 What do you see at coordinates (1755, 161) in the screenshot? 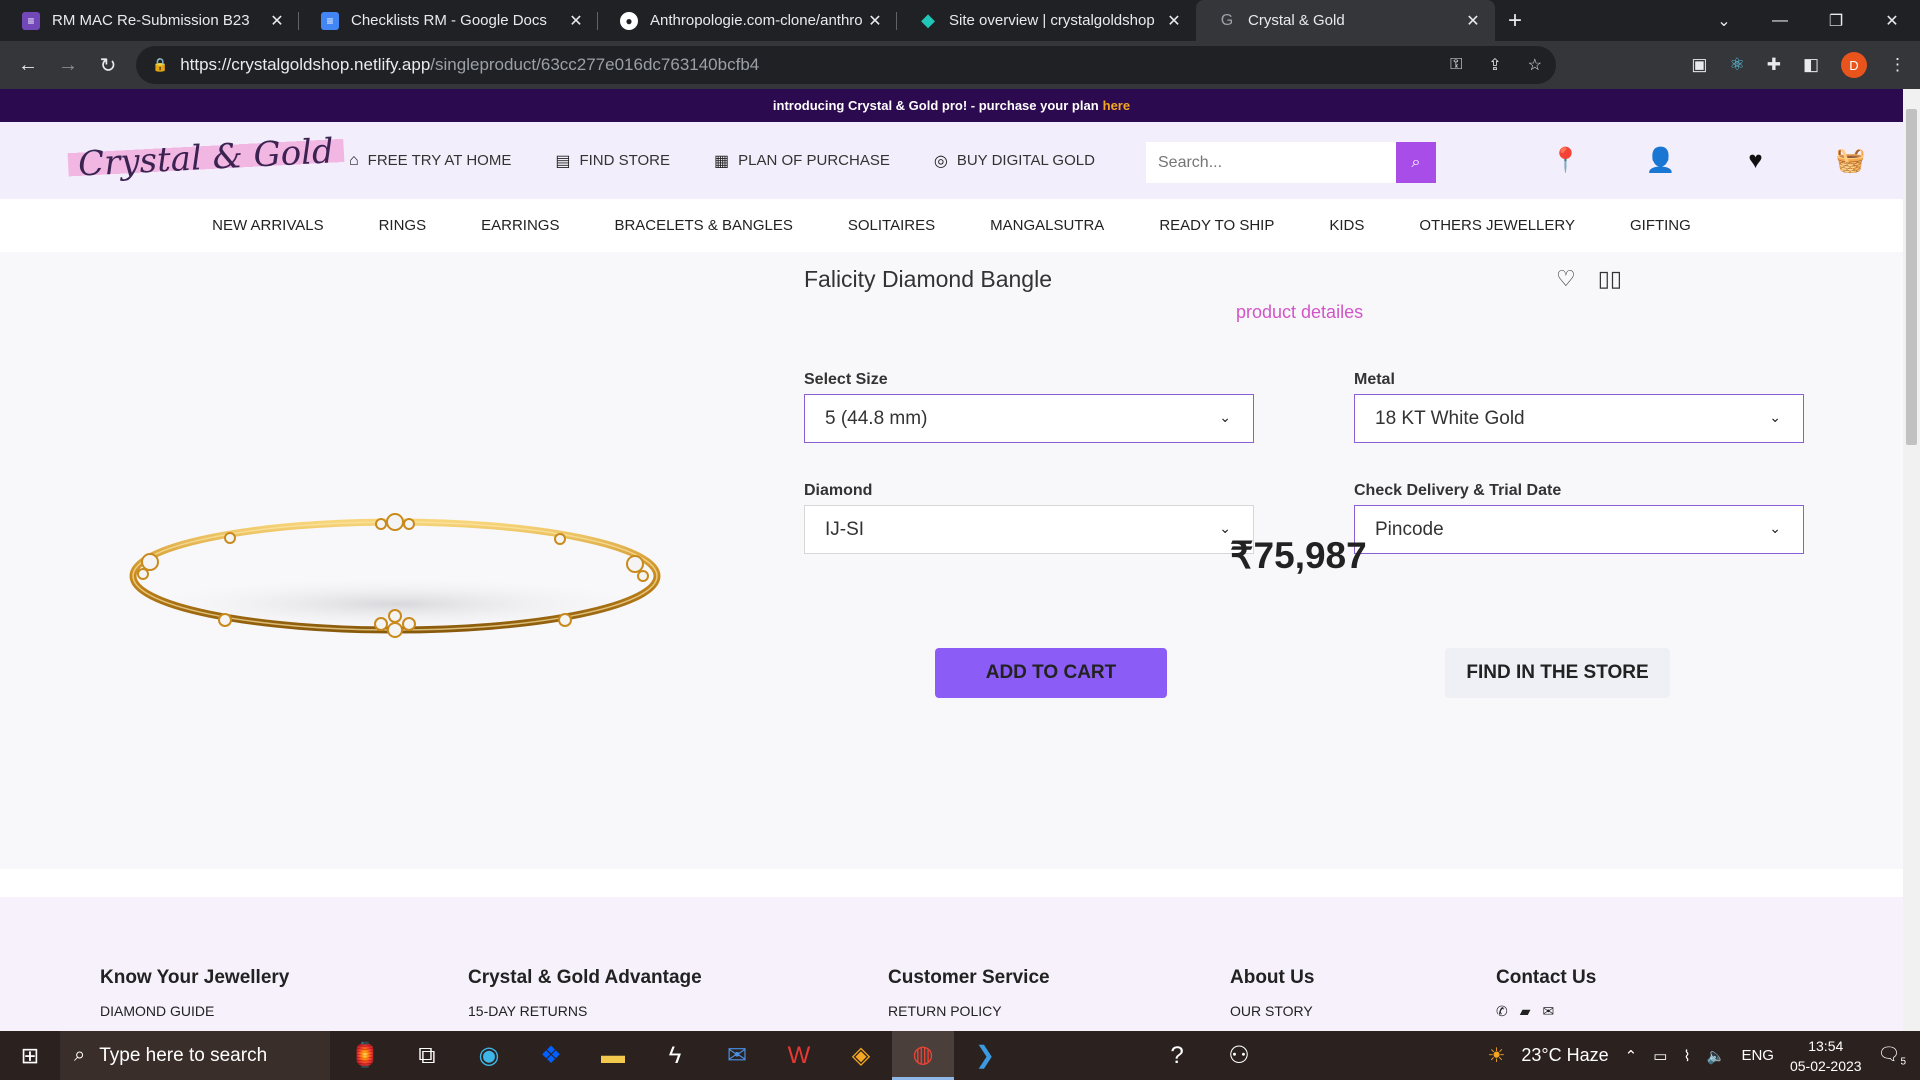
I see `heart-icon: ♥` at bounding box center [1755, 161].